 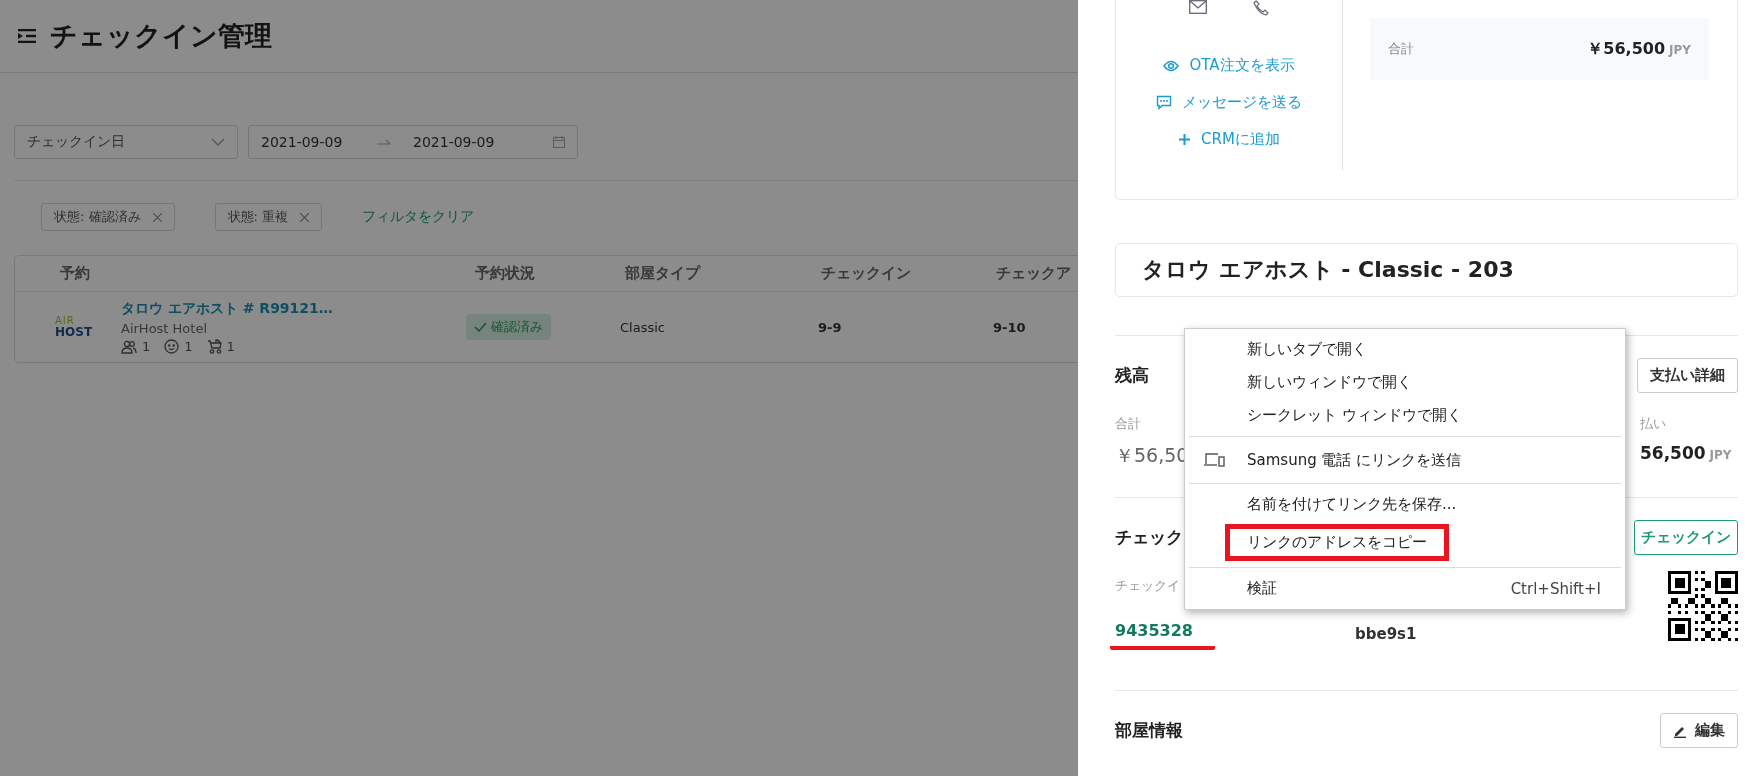 What do you see at coordinates (508, 327) in the screenshot?
I see `status-tag: 確認済み` at bounding box center [508, 327].